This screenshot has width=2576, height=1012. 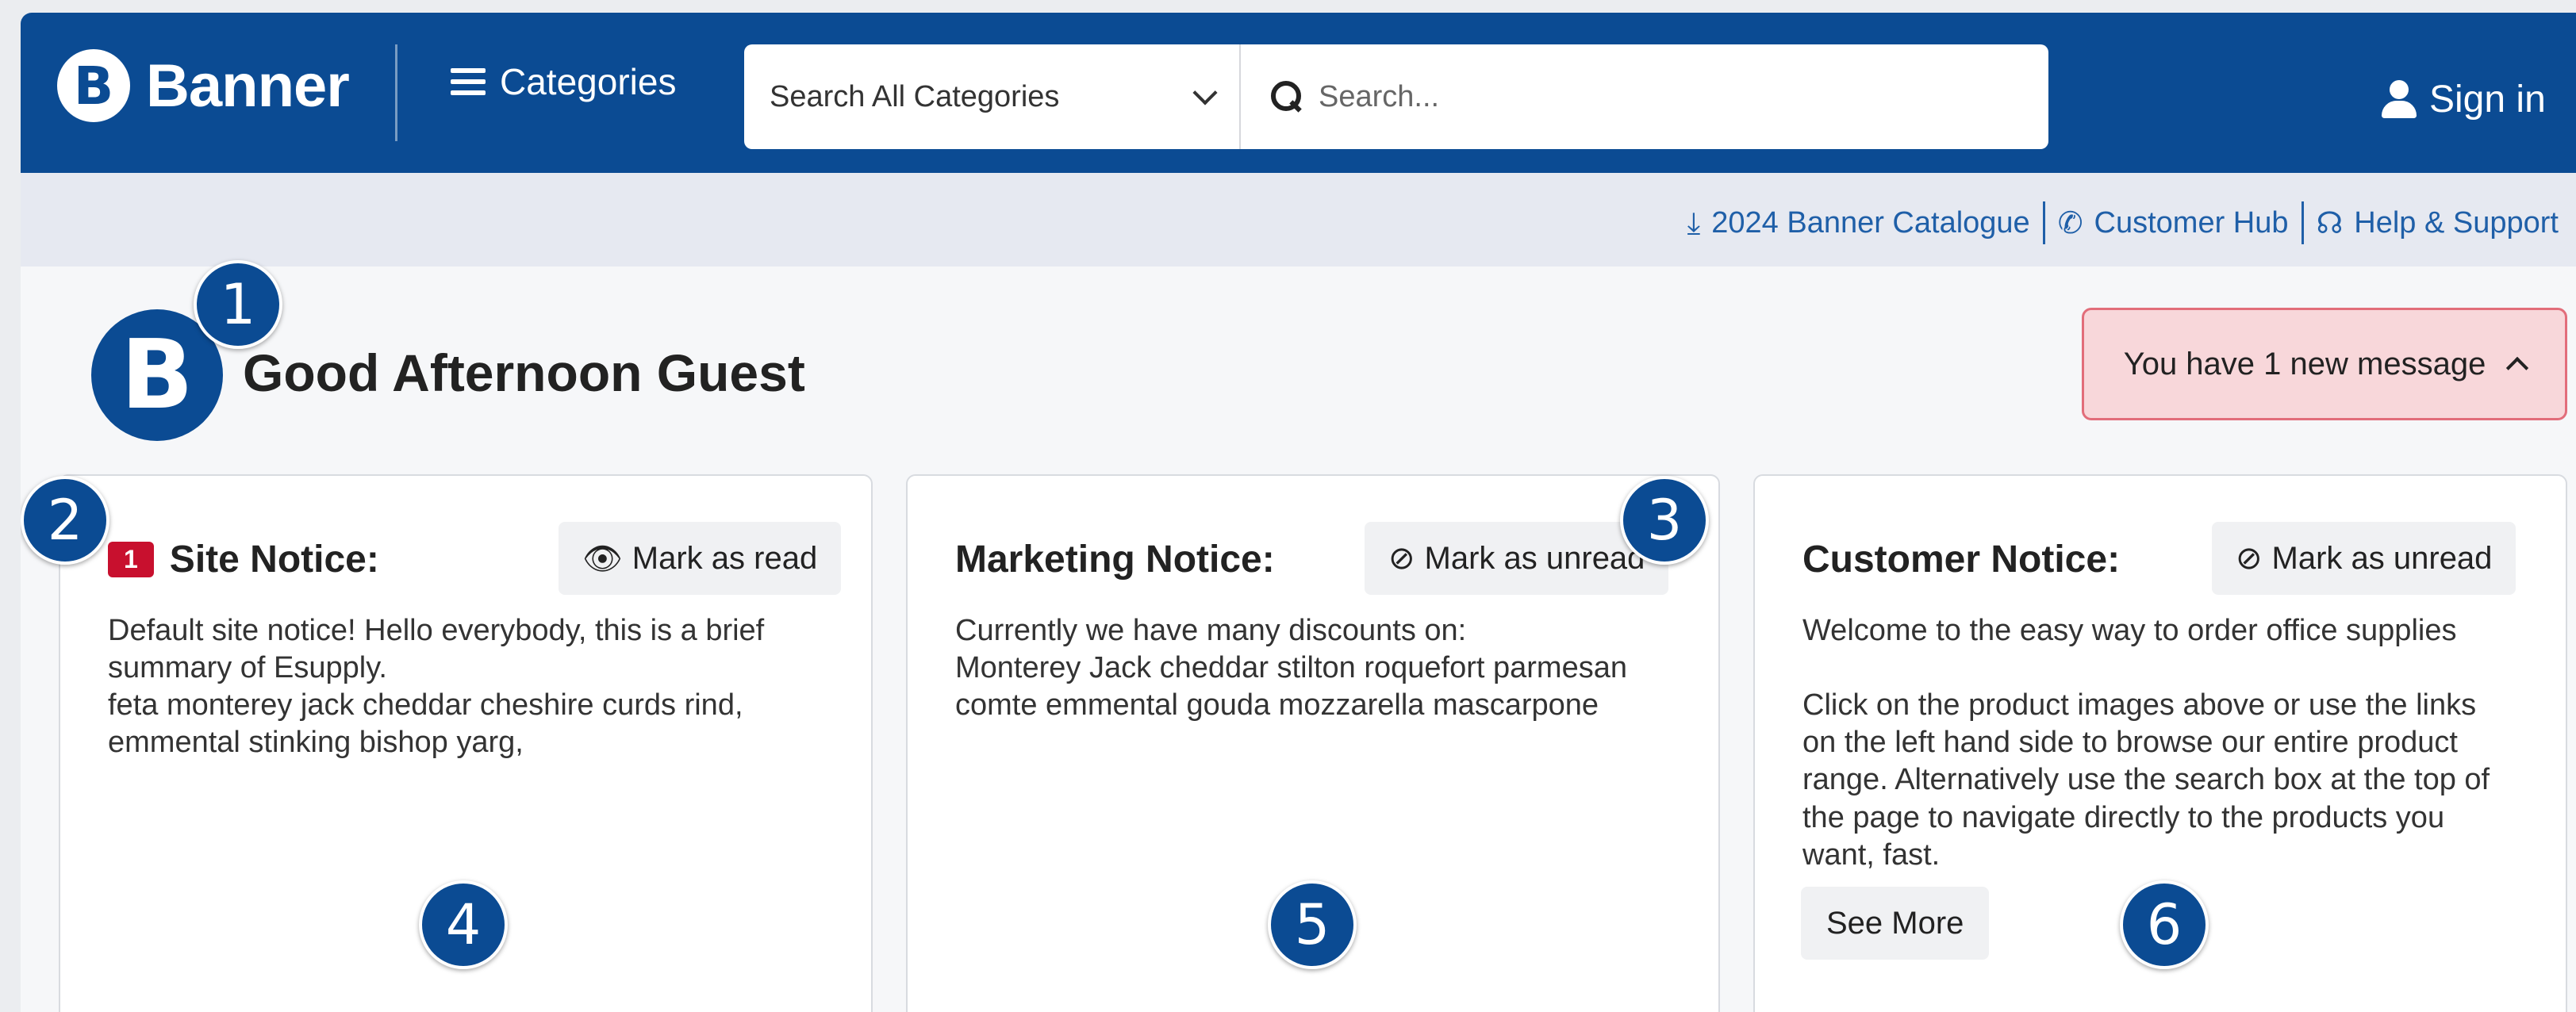 I want to click on annotation-marker: 4, so click(x=463, y=924).